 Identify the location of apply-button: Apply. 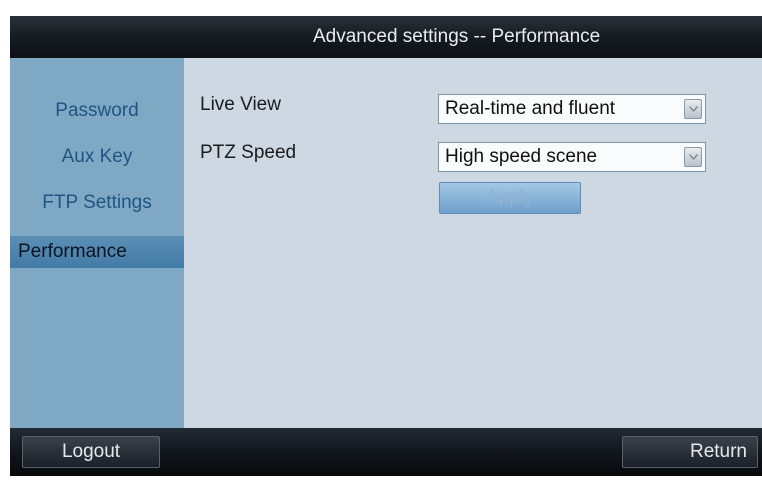
(510, 198).